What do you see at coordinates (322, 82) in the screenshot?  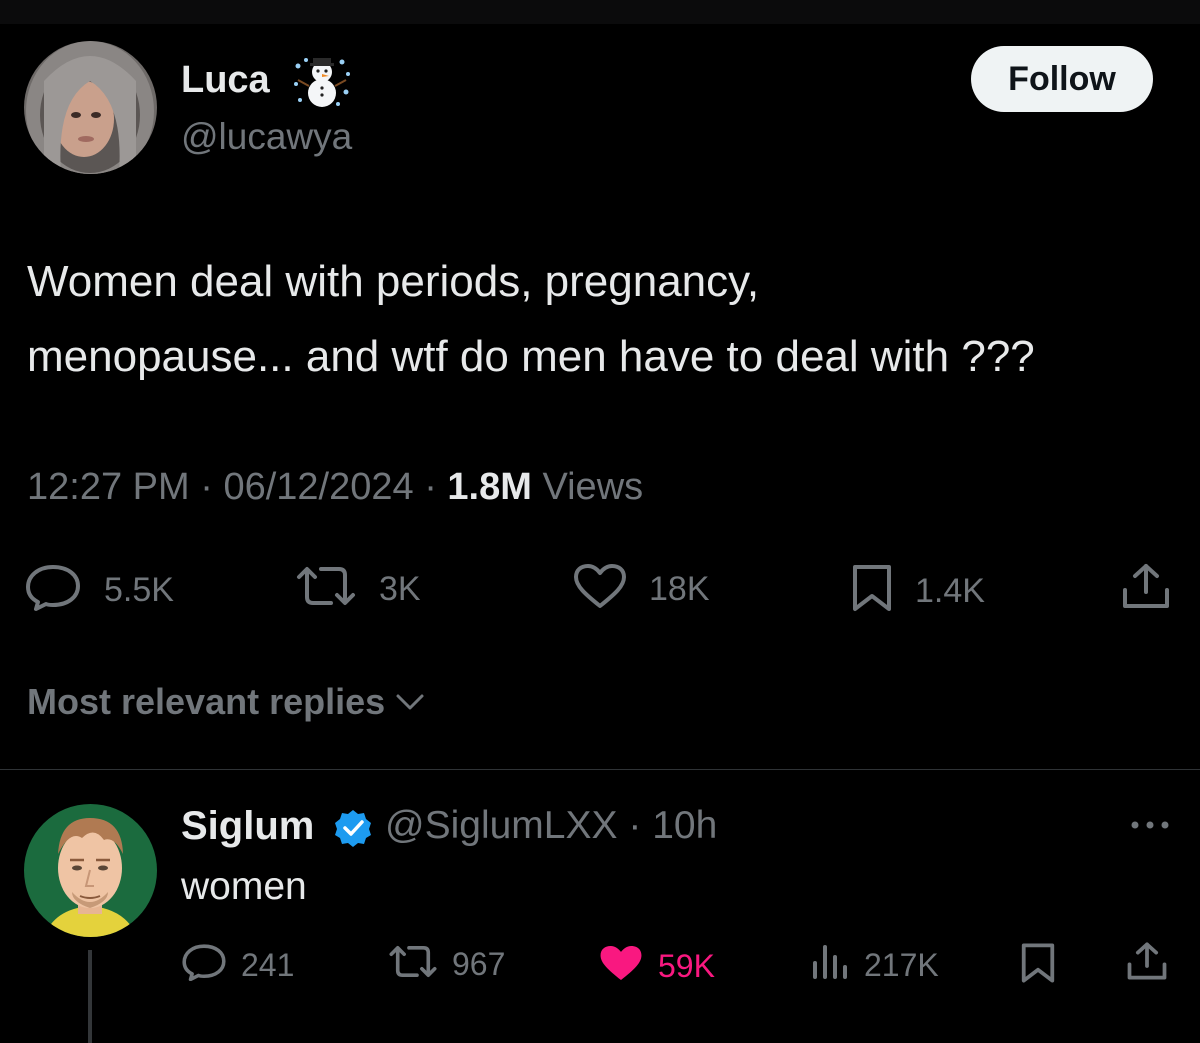 I see `snowman-icon` at bounding box center [322, 82].